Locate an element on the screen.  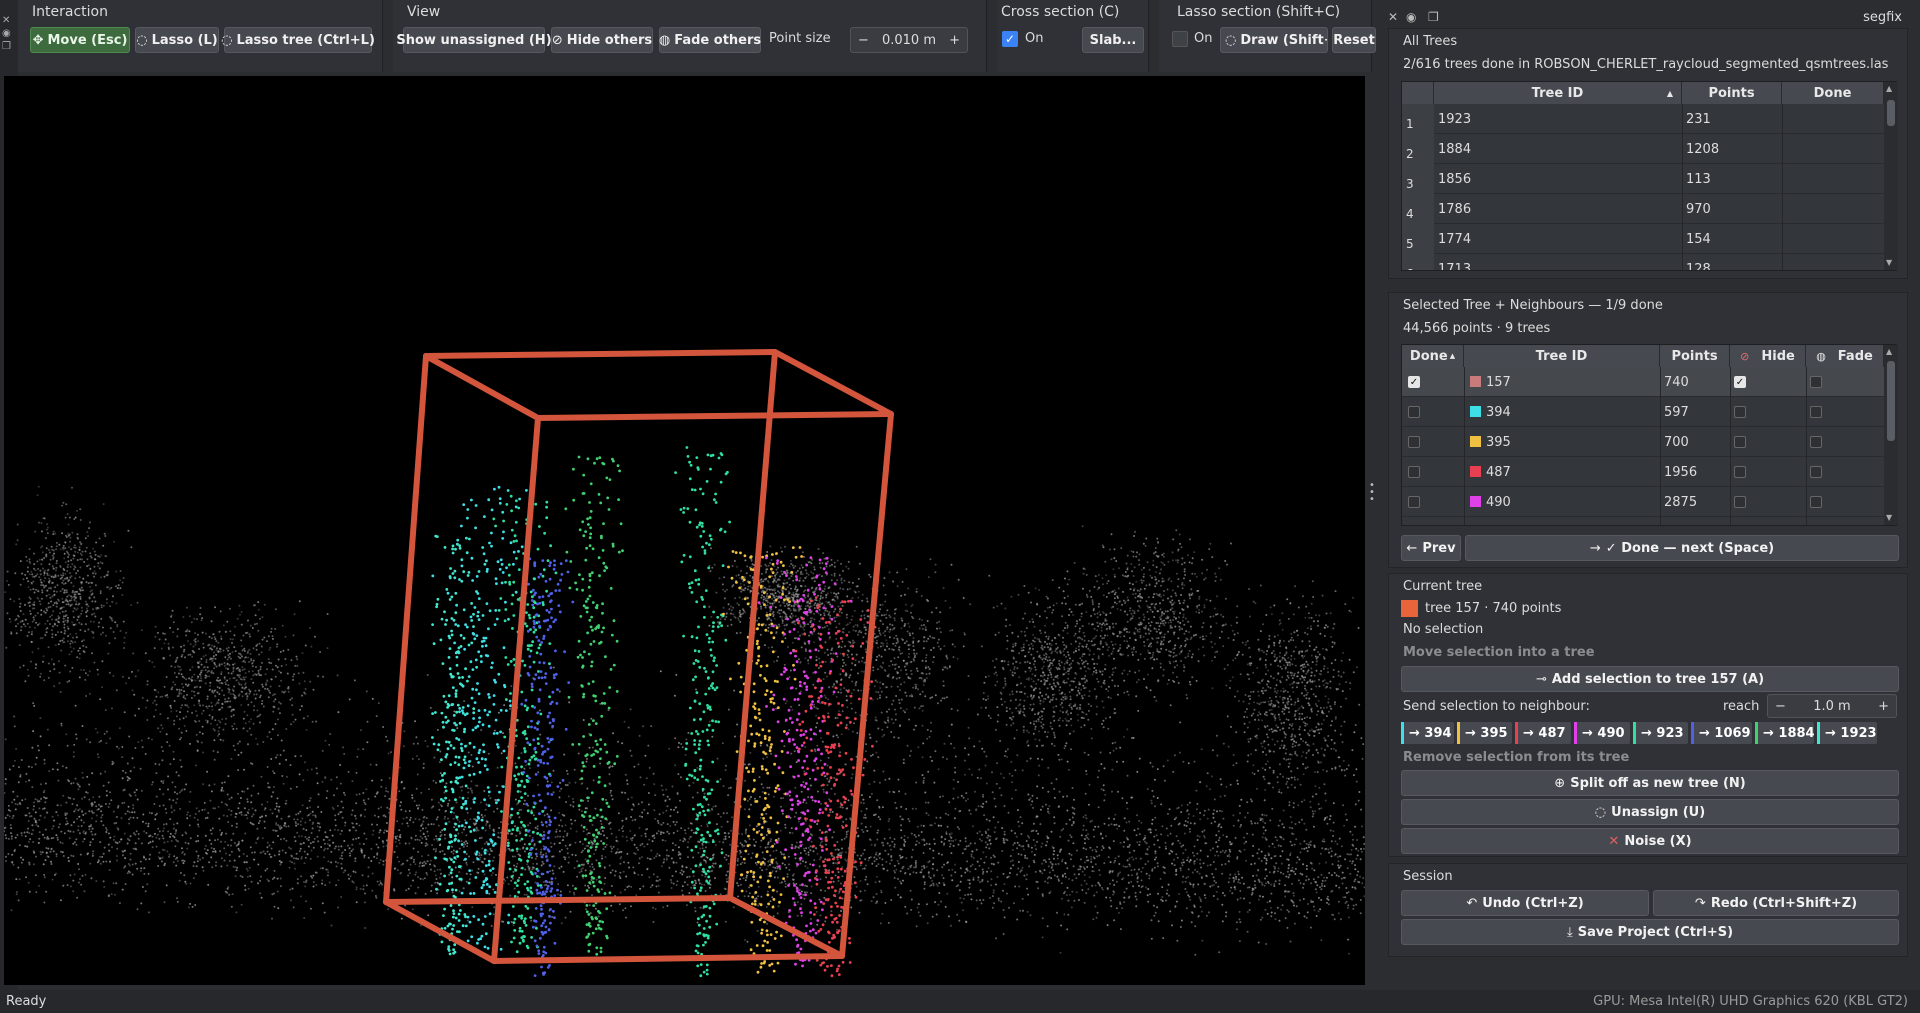
show-unassigned-button: Show unassigned (H) is located at coordinates (474, 40).